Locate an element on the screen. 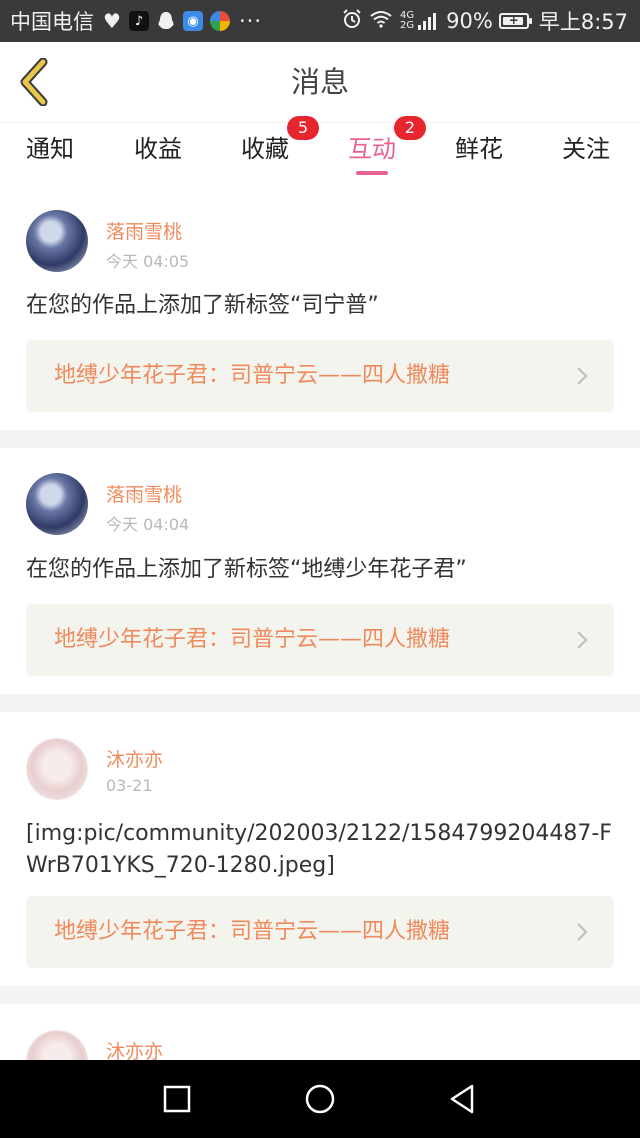 Image resolution: width=640 pixels, height=1138 pixels. heart-app-icon: ♥ is located at coordinates (112, 21).